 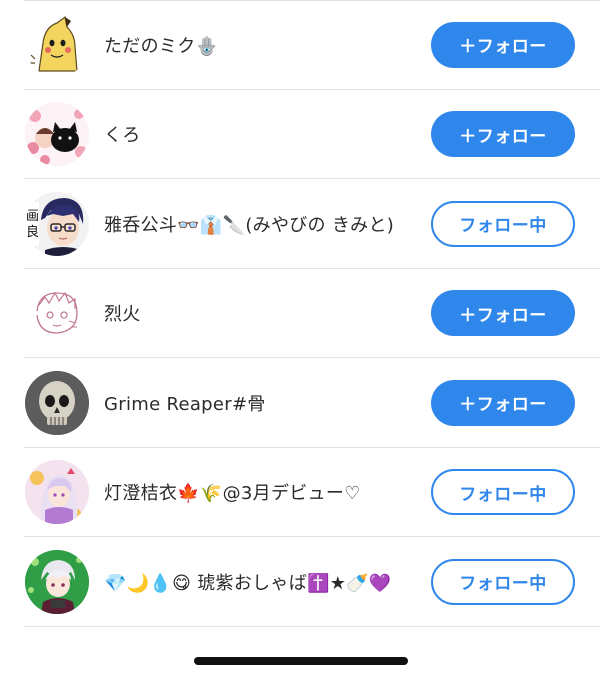 What do you see at coordinates (57, 223) in the screenshot?
I see `anime-boy-glasses-avatar: 画 良` at bounding box center [57, 223].